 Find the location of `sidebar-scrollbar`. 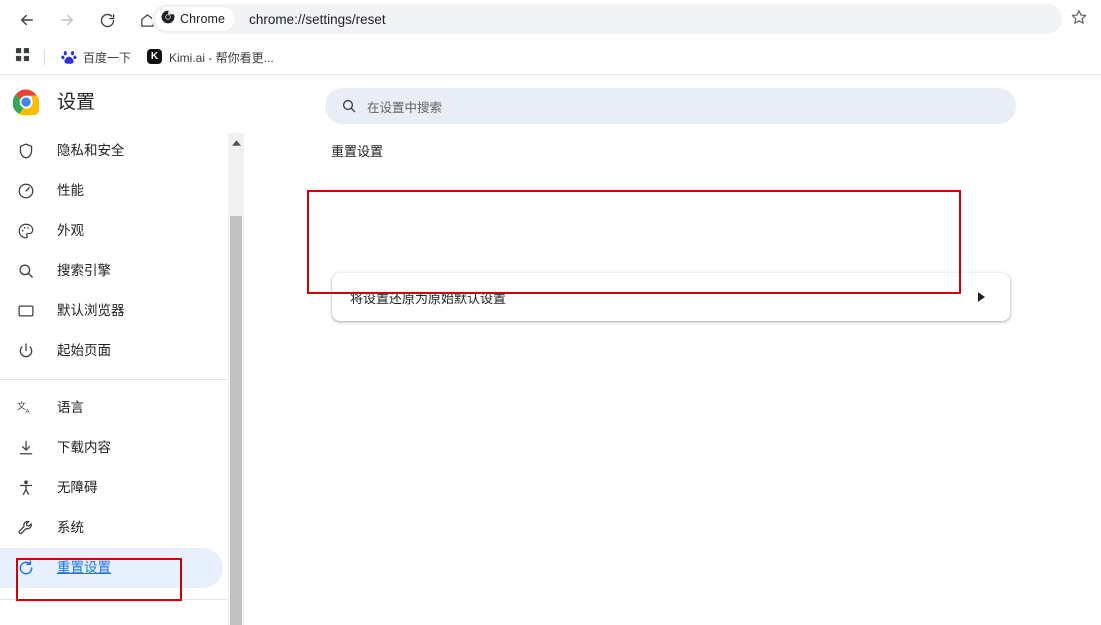

sidebar-scrollbar is located at coordinates (236, 379).